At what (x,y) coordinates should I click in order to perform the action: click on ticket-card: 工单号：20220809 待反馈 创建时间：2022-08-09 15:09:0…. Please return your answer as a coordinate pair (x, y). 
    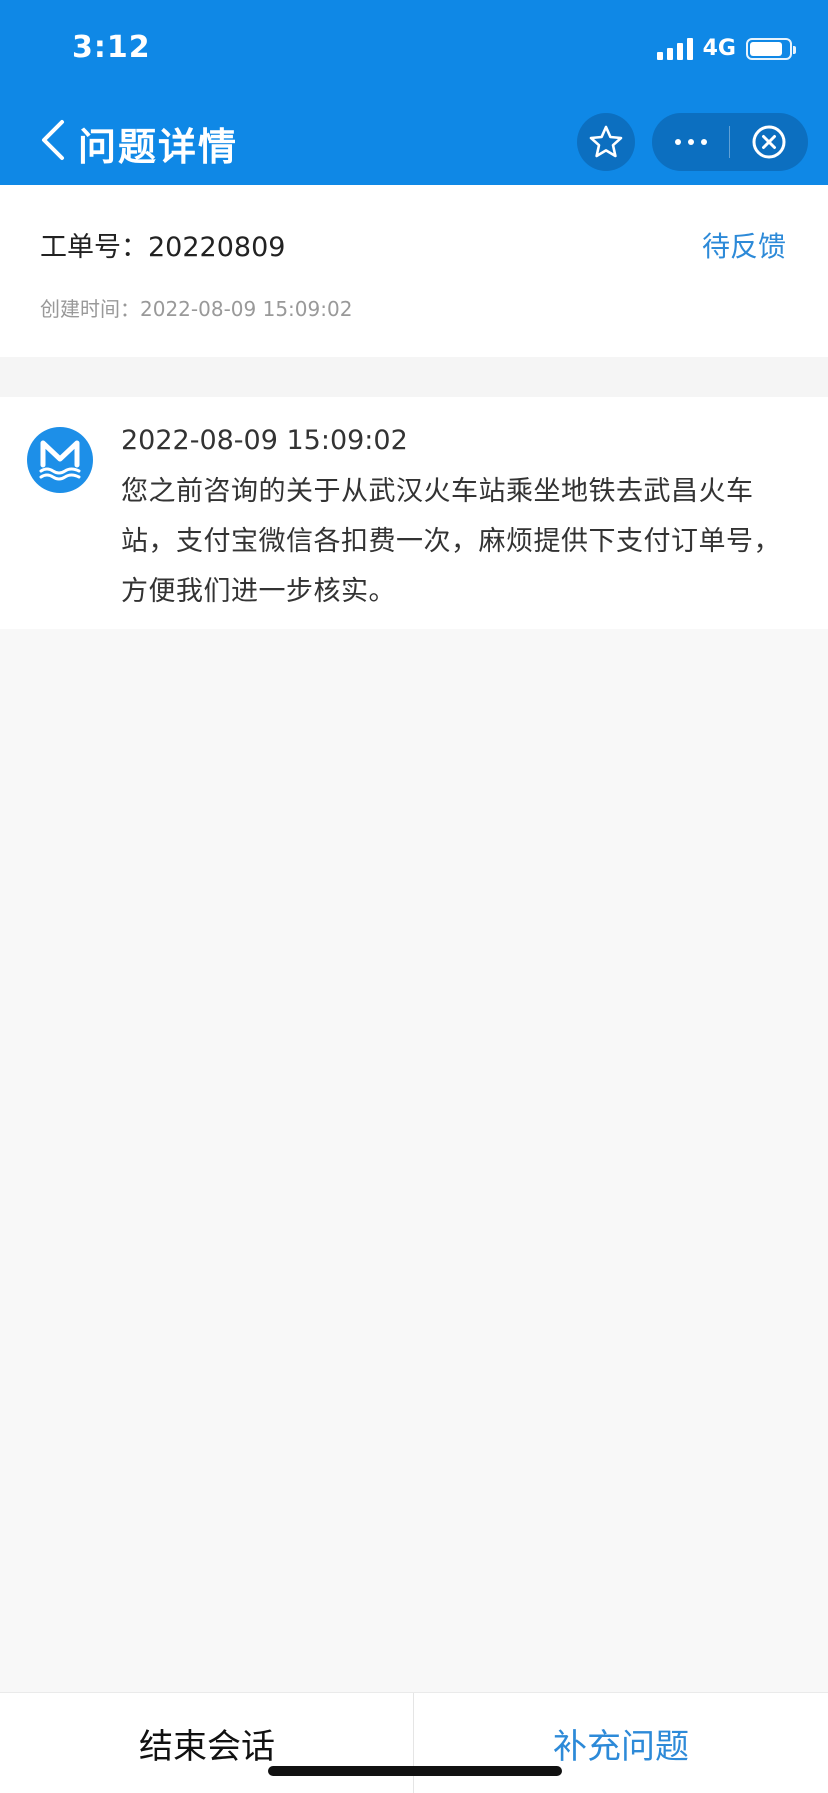
    Looking at the image, I should click on (414, 271).